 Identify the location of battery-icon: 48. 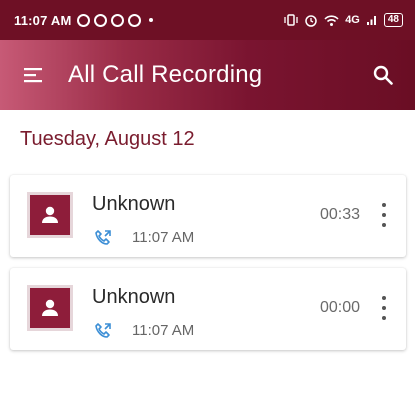
(393, 20).